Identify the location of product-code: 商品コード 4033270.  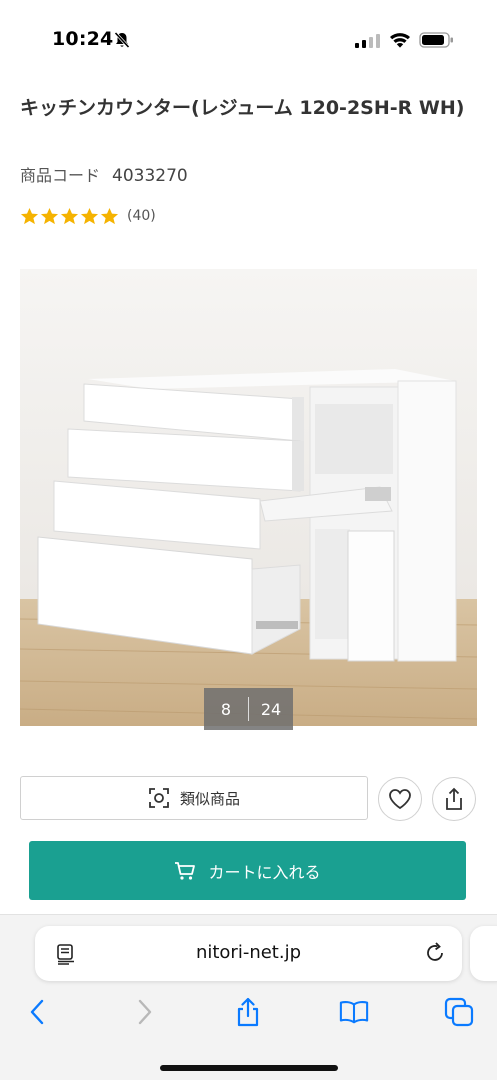
(104, 174).